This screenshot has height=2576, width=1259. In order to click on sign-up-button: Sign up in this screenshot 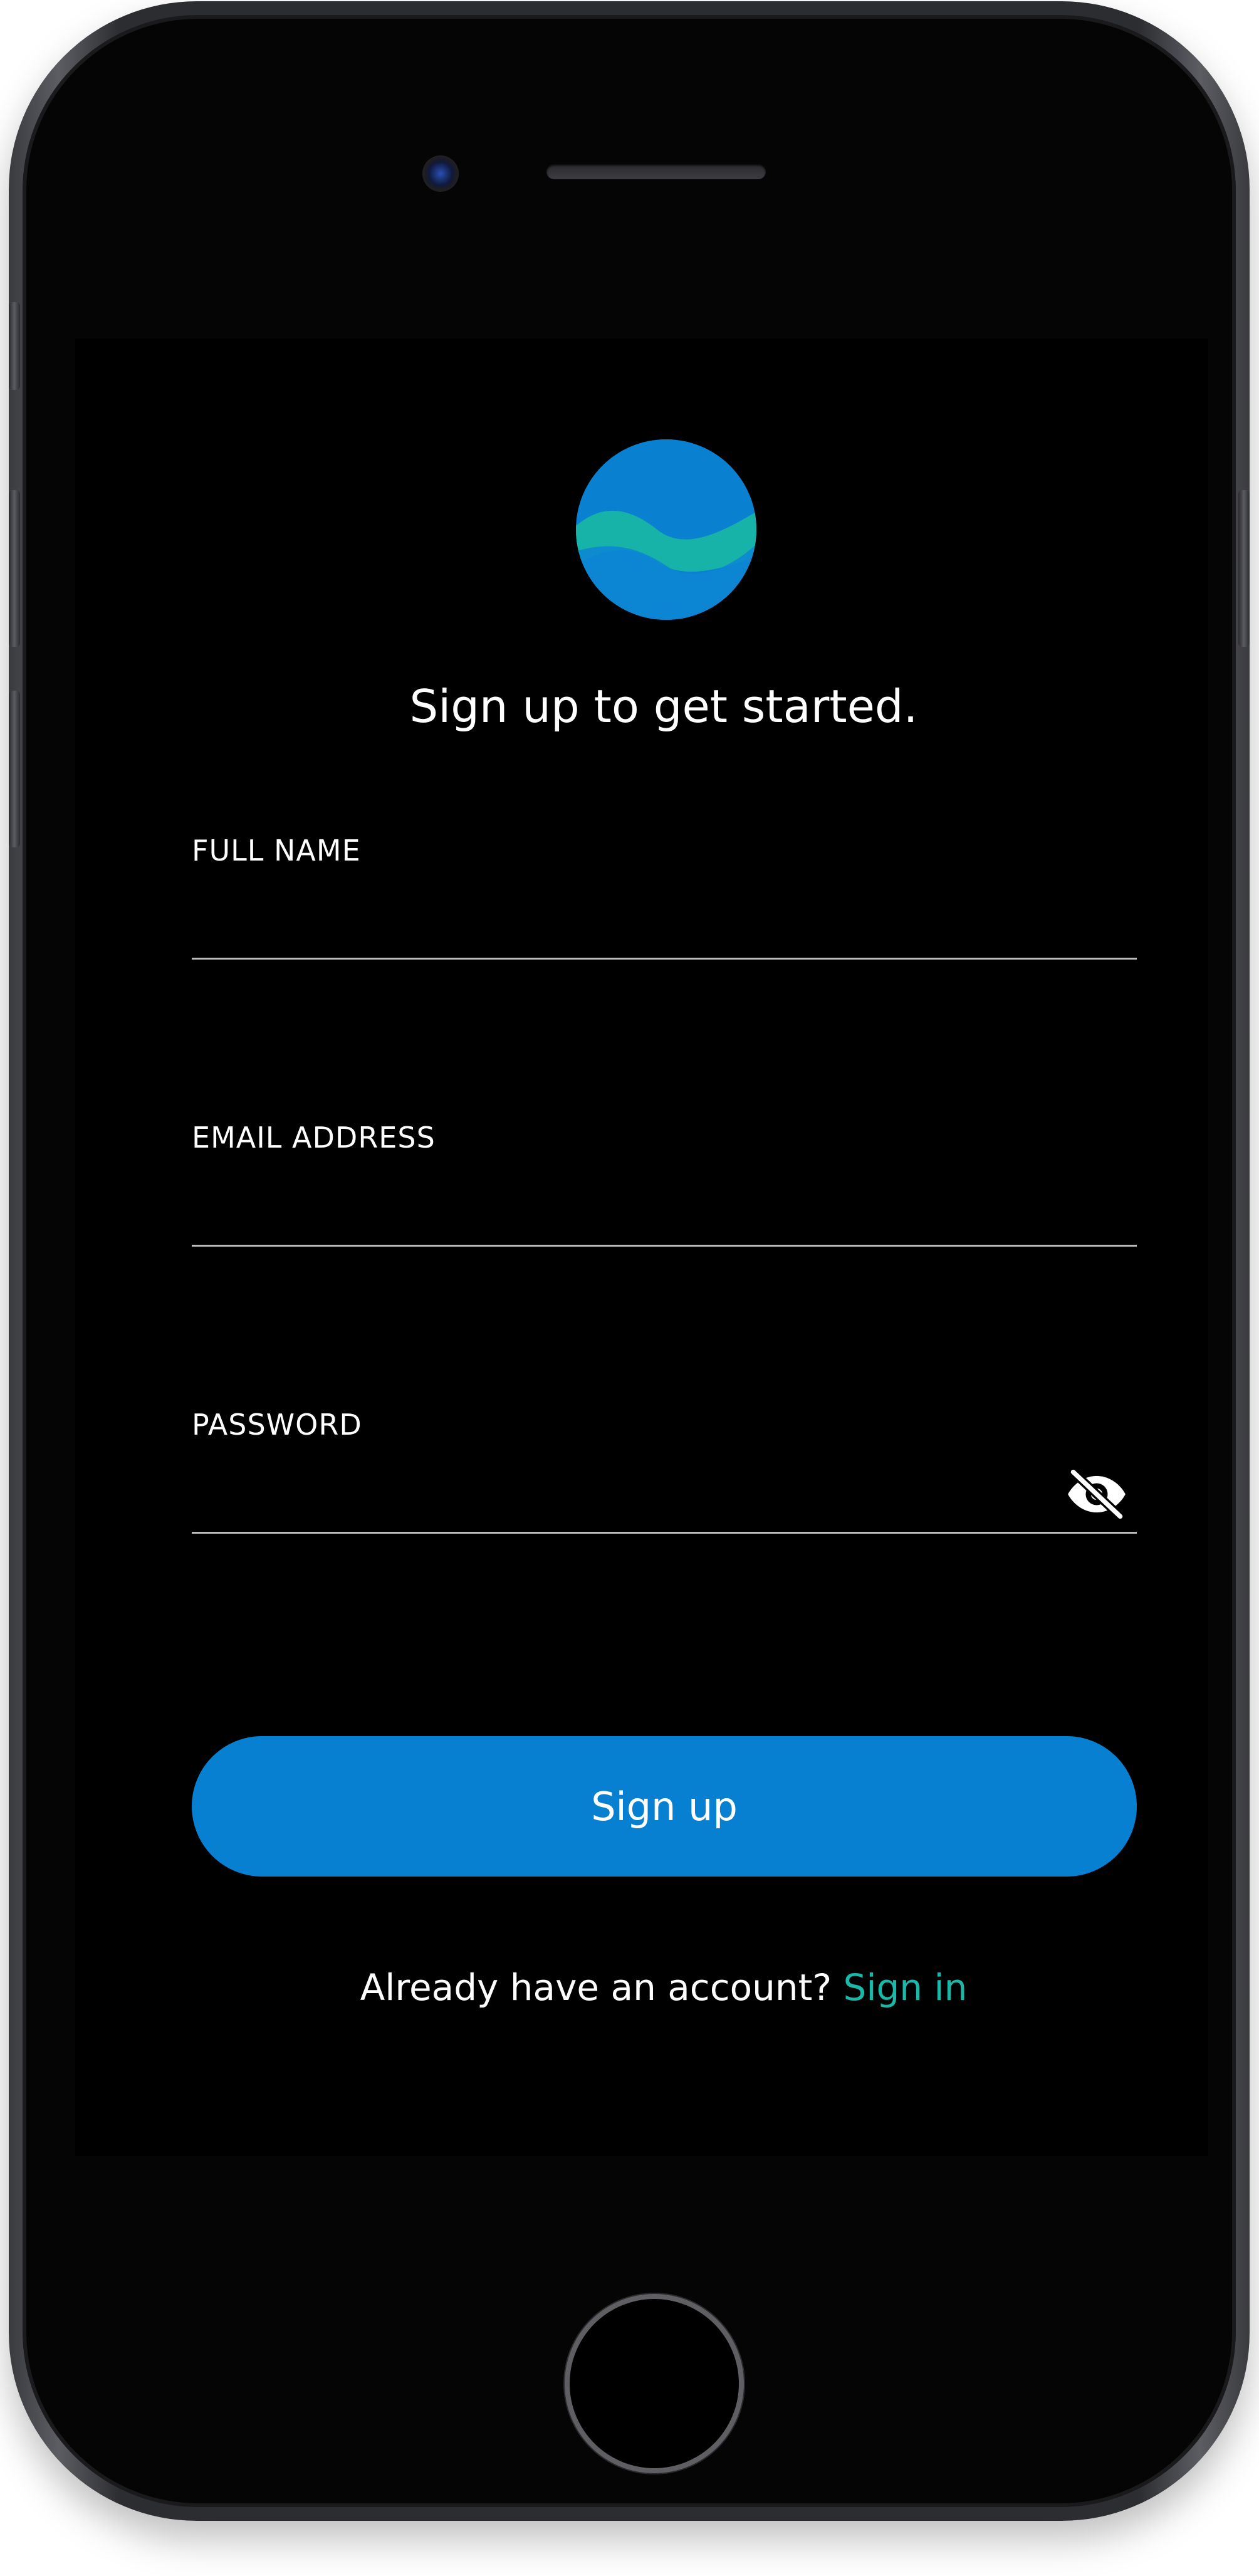, I will do `click(664, 1806)`.